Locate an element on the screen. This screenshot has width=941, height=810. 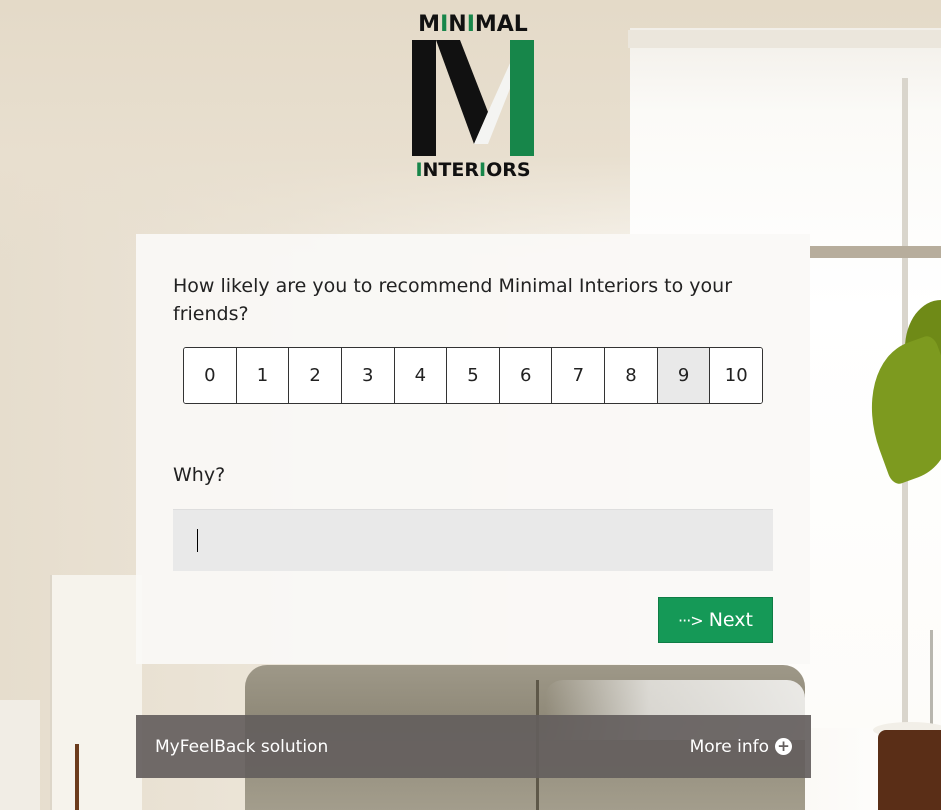
nps-option-10: 10 is located at coordinates (736, 375).